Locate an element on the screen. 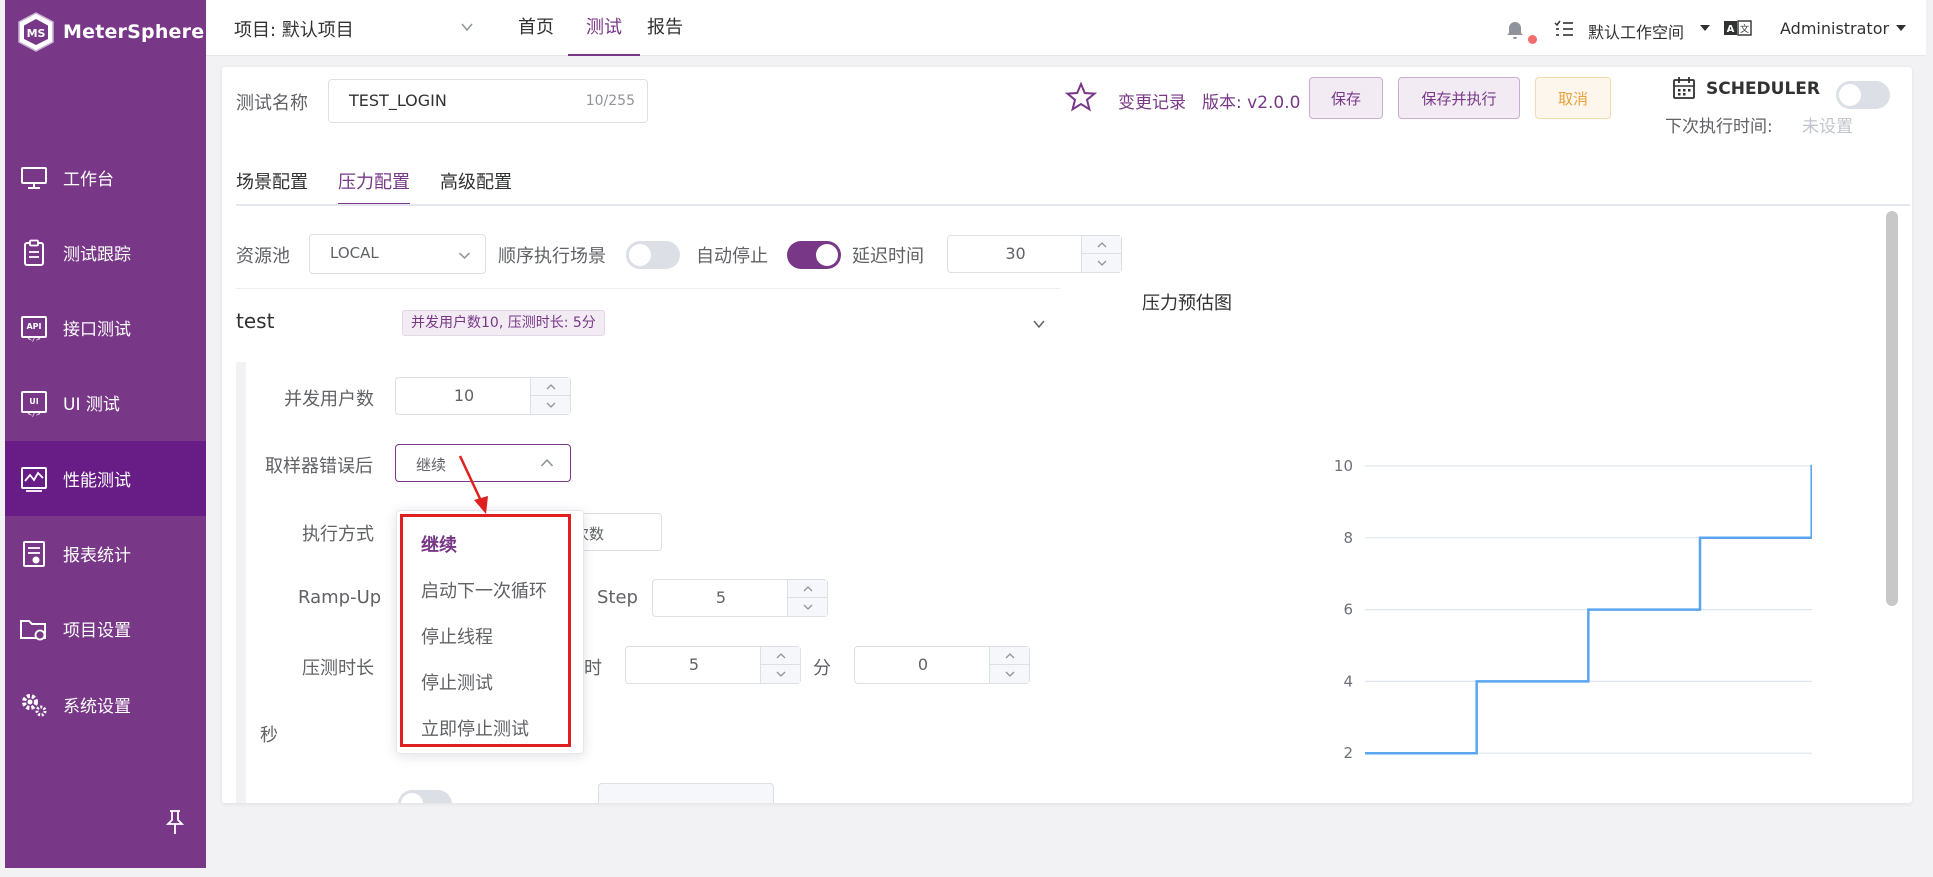 The height and width of the screenshot is (877, 1933). sidebar-item-label: UI 测试 is located at coordinates (91, 405).